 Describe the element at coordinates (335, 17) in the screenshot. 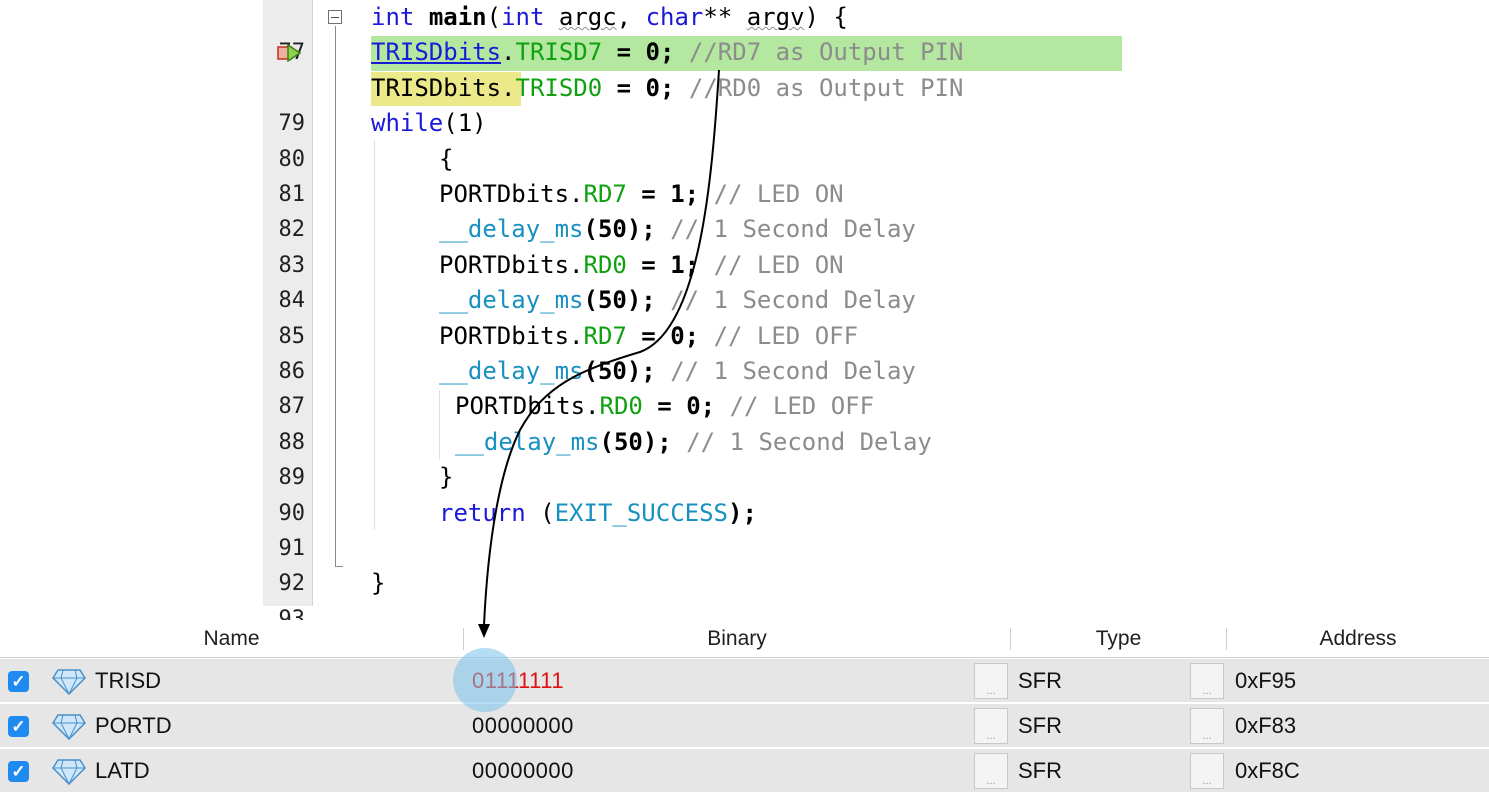

I see `fold-minus-icon` at that location.